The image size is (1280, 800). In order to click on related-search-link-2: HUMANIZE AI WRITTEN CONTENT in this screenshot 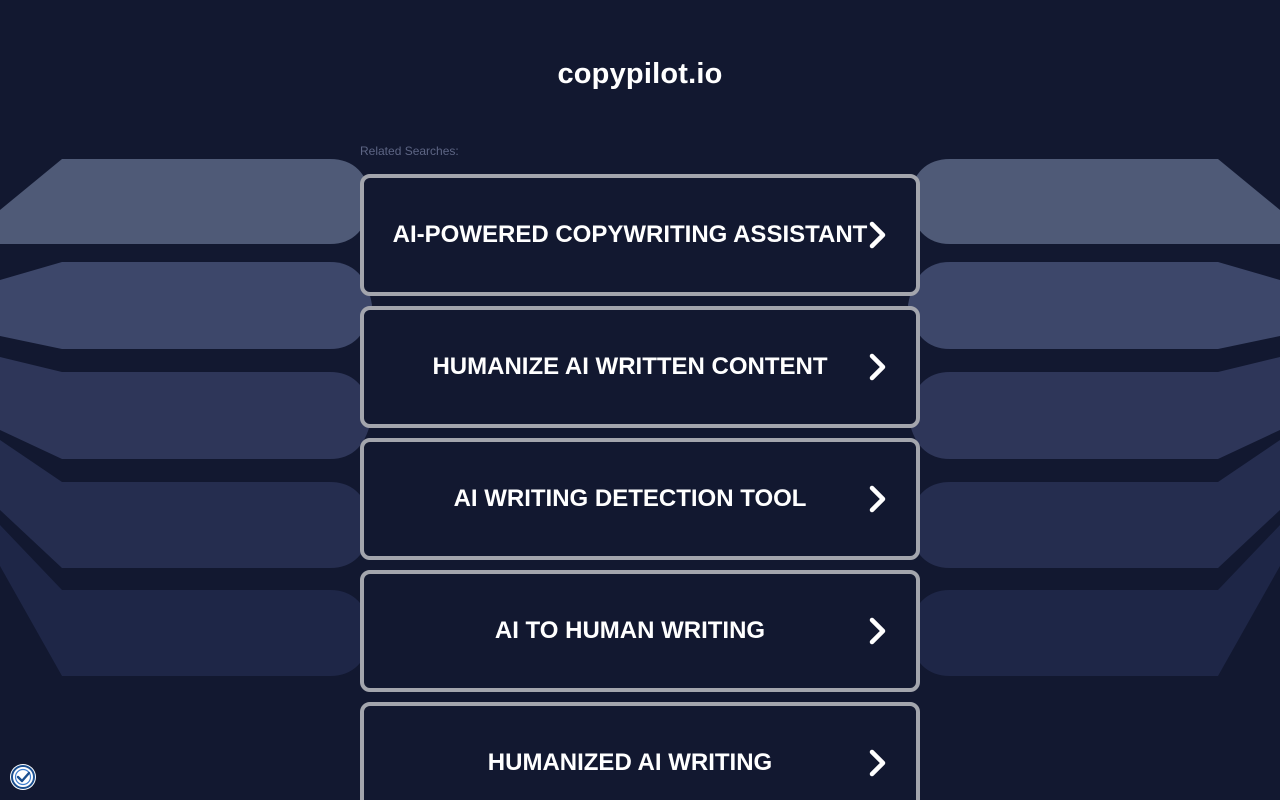, I will do `click(640, 367)`.